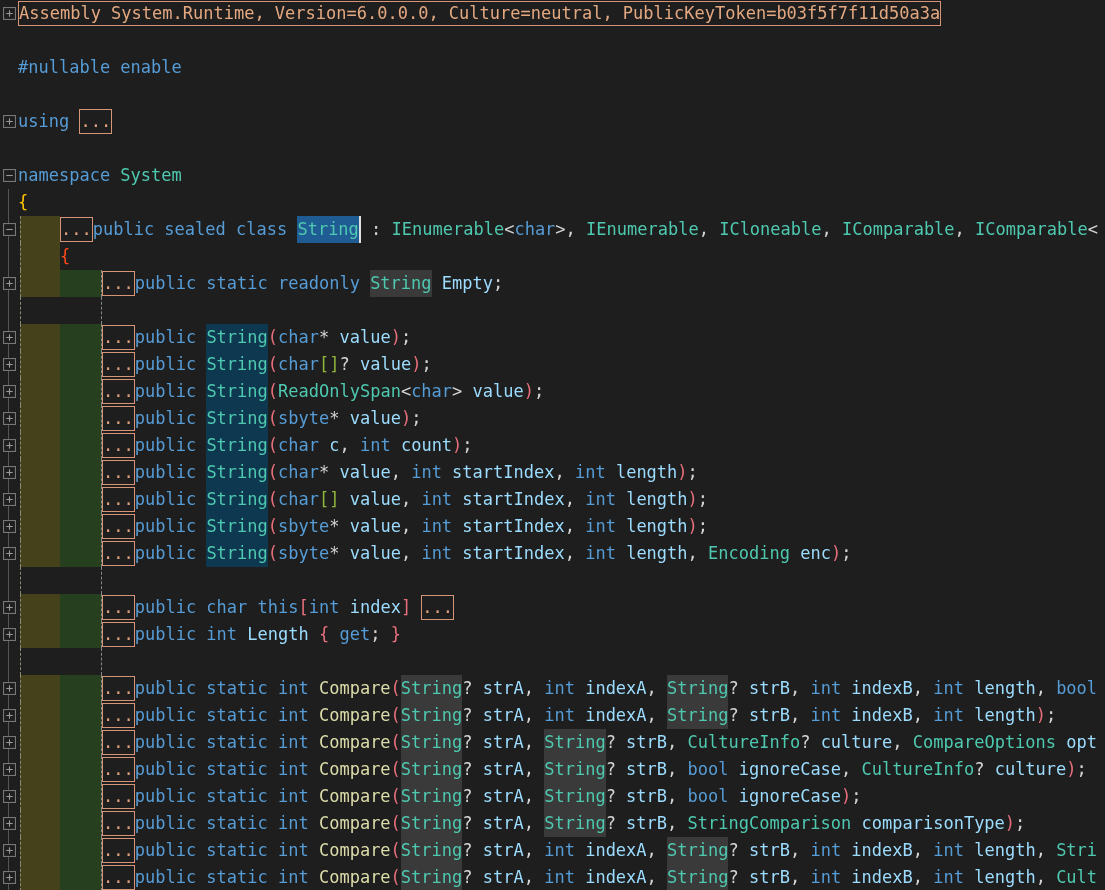 Image resolution: width=1105 pixels, height=890 pixels. I want to click on identifier: Length, so click(278, 634).